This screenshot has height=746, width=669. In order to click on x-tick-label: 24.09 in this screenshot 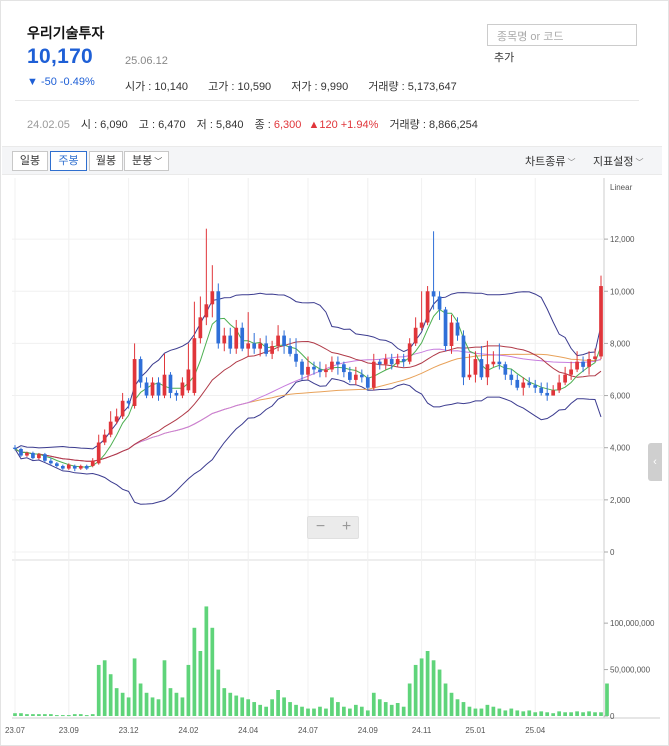, I will do `click(368, 730)`.